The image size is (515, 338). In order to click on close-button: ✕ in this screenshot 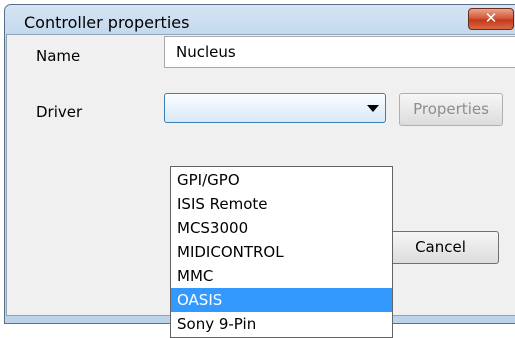, I will do `click(491, 19)`.